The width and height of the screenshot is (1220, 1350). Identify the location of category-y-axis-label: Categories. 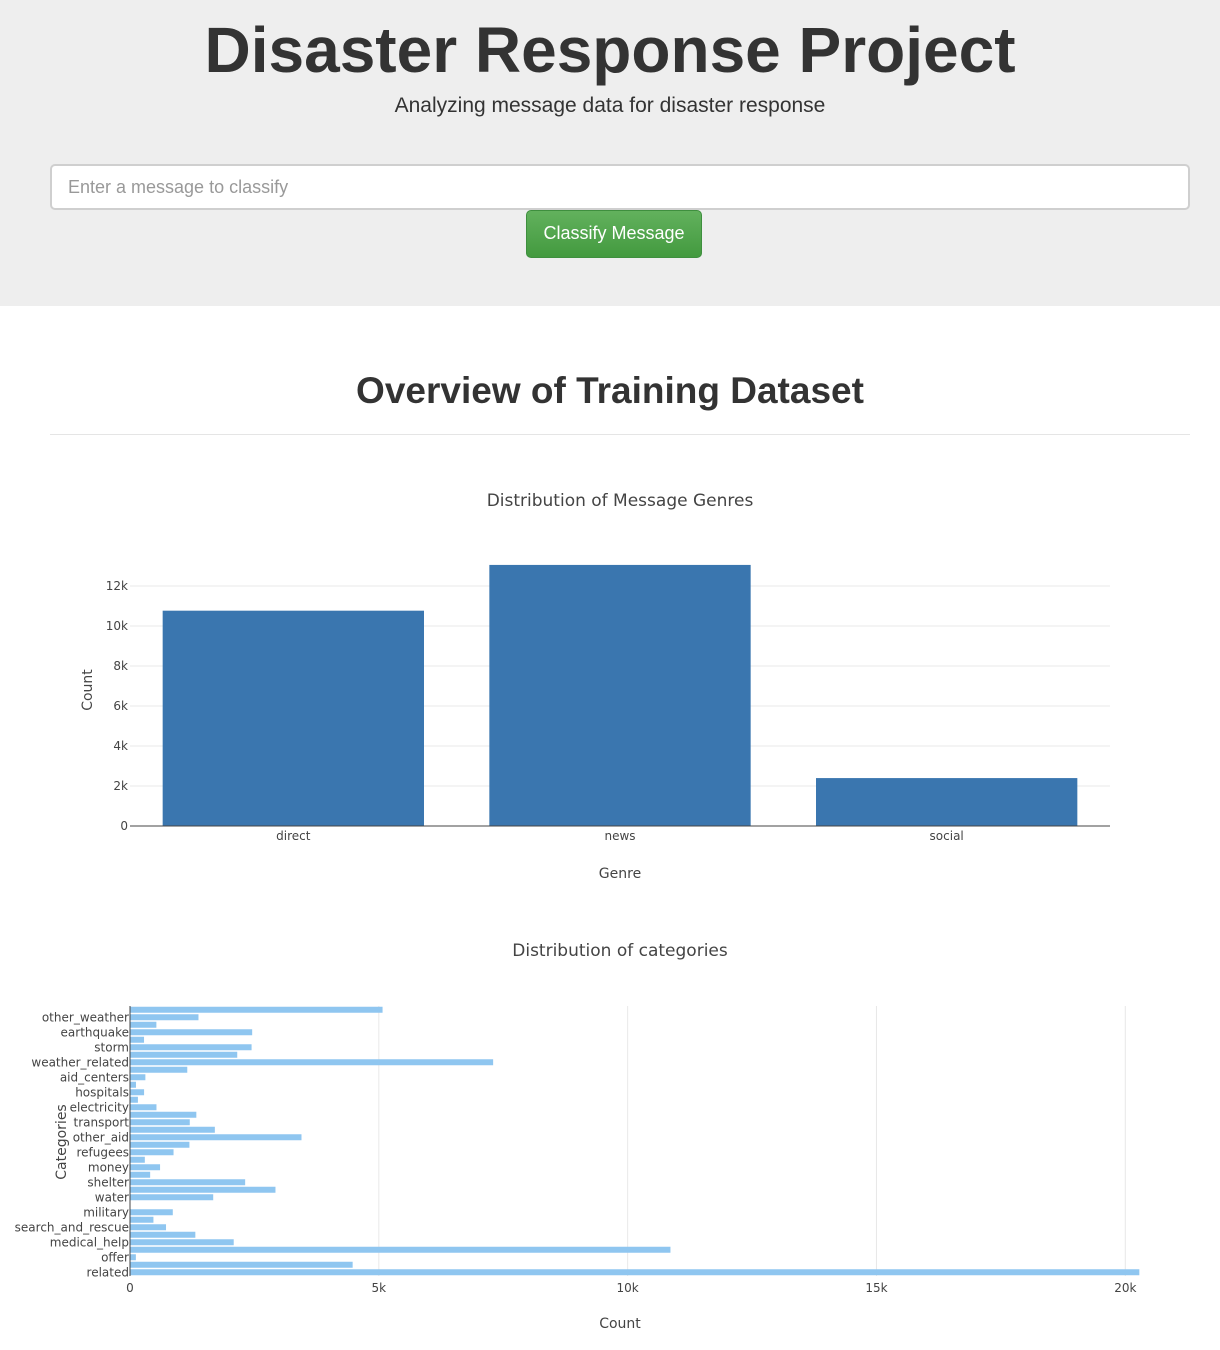
(62, 1141).